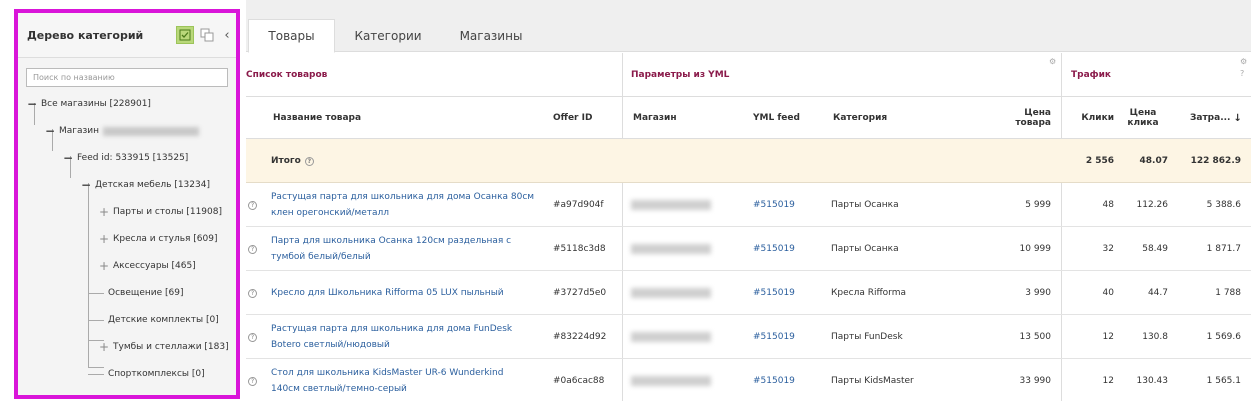 Image resolution: width=1251 pixels, height=401 pixels. I want to click on tree-node-chairs: + Кресла и стулья [609], so click(158, 239).